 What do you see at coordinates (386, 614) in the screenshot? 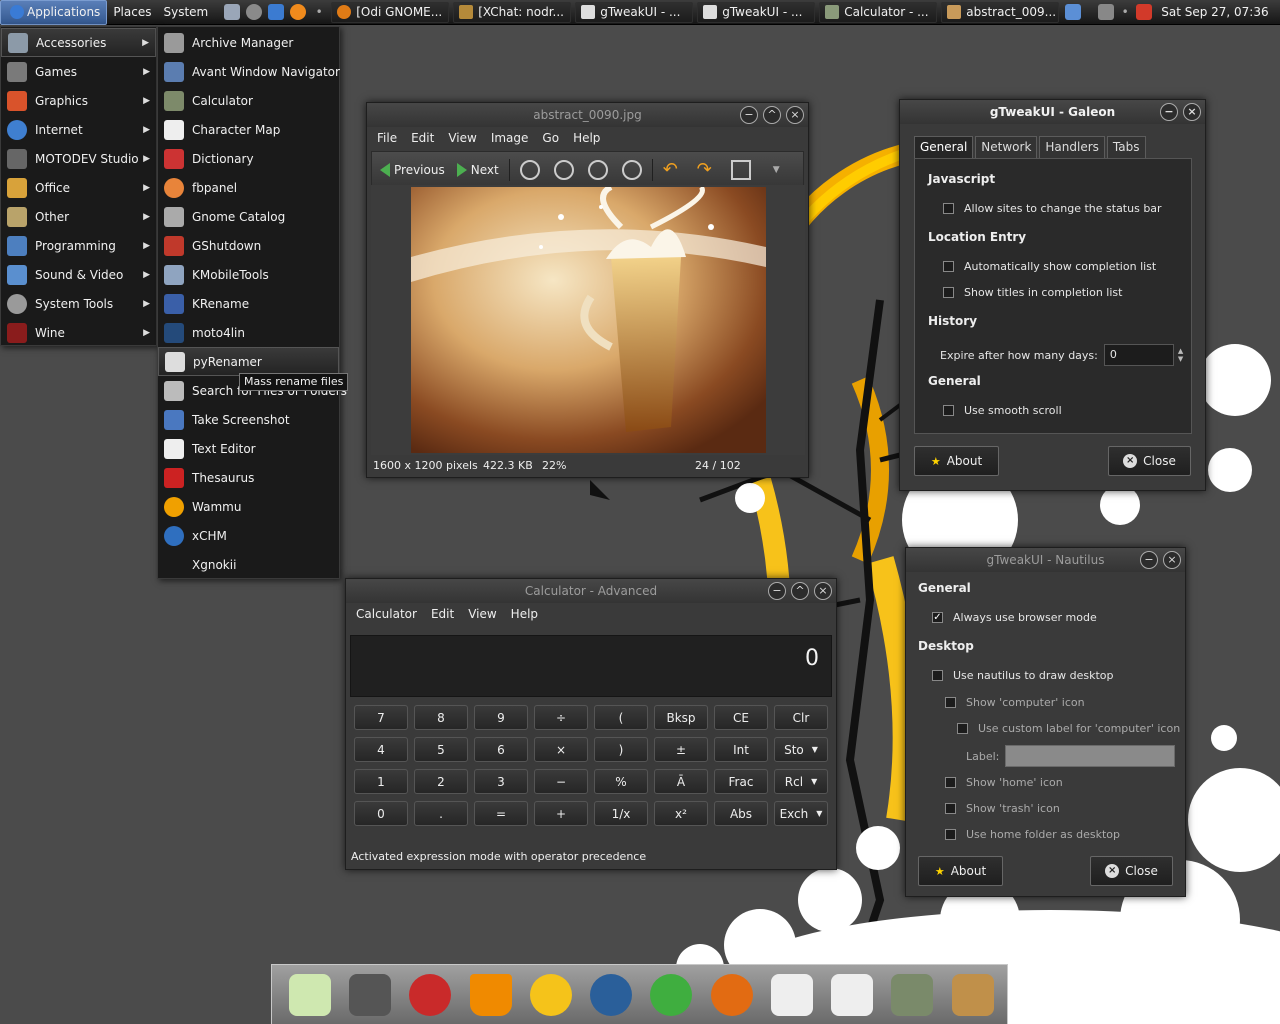
I see `menu-calculator: Calculator` at bounding box center [386, 614].